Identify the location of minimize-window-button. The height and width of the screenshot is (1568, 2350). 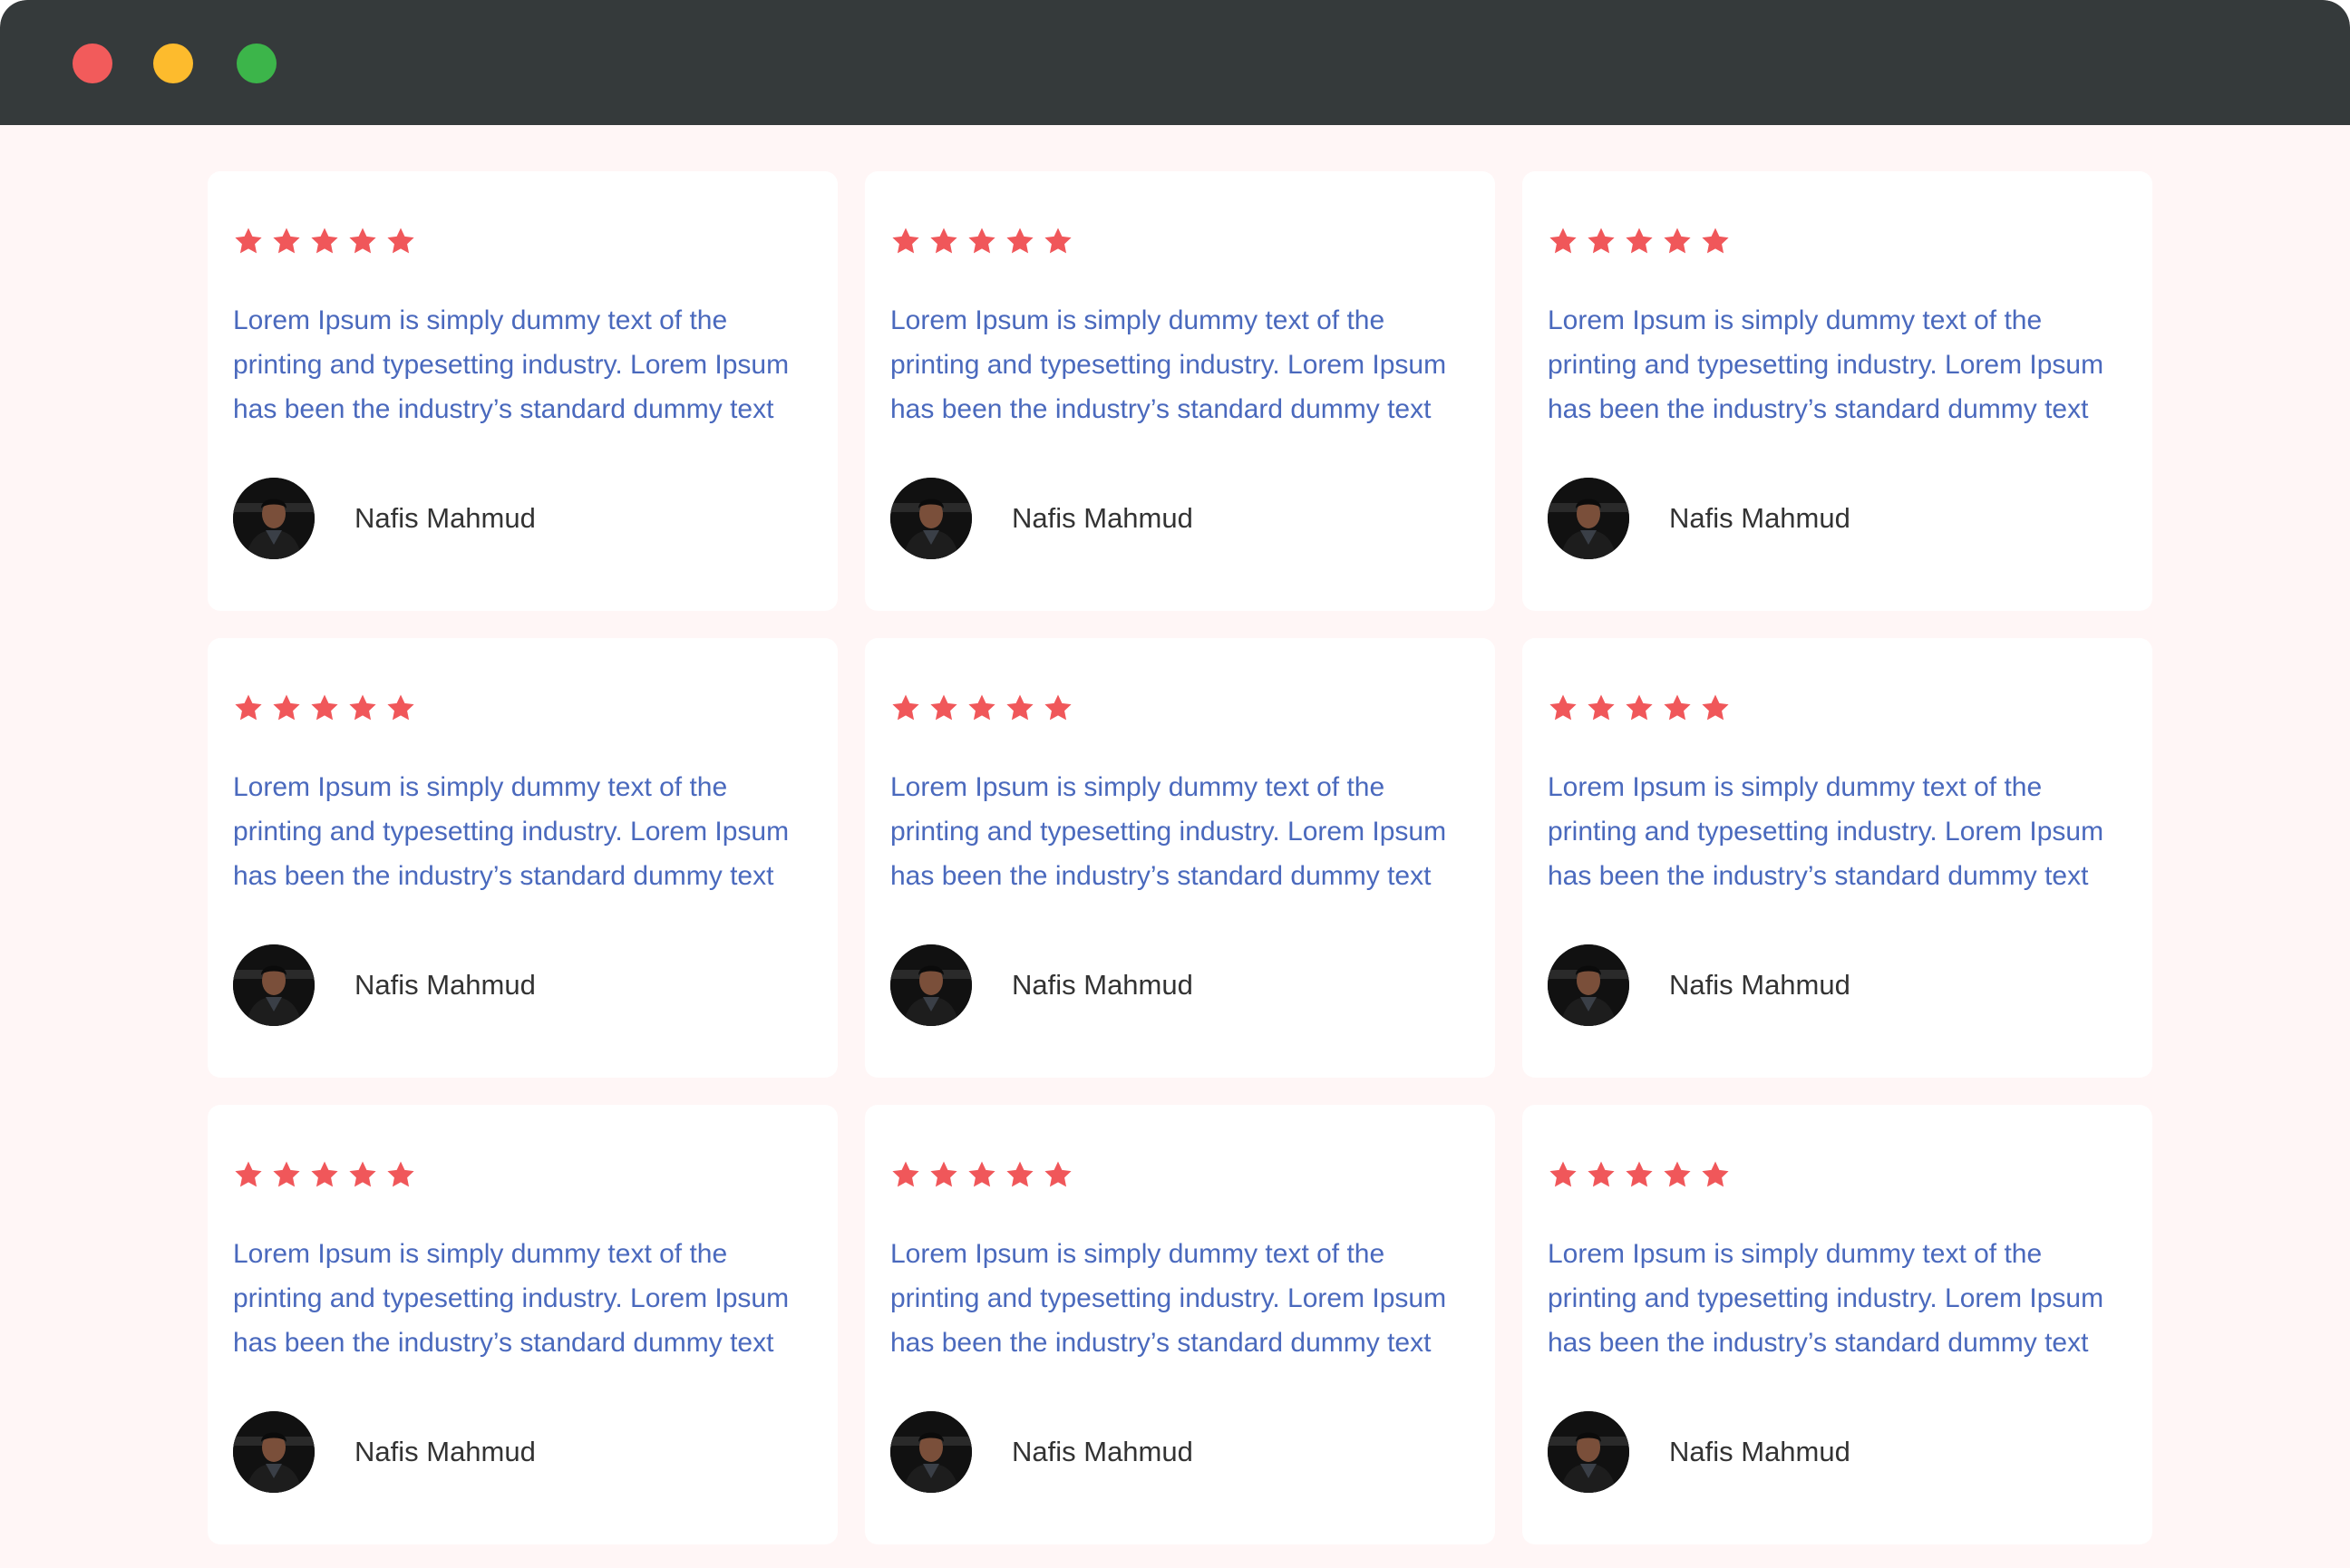
(173, 64).